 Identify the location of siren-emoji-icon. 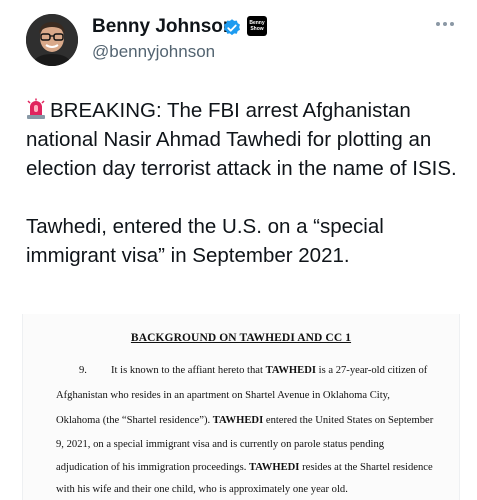
(36, 108).